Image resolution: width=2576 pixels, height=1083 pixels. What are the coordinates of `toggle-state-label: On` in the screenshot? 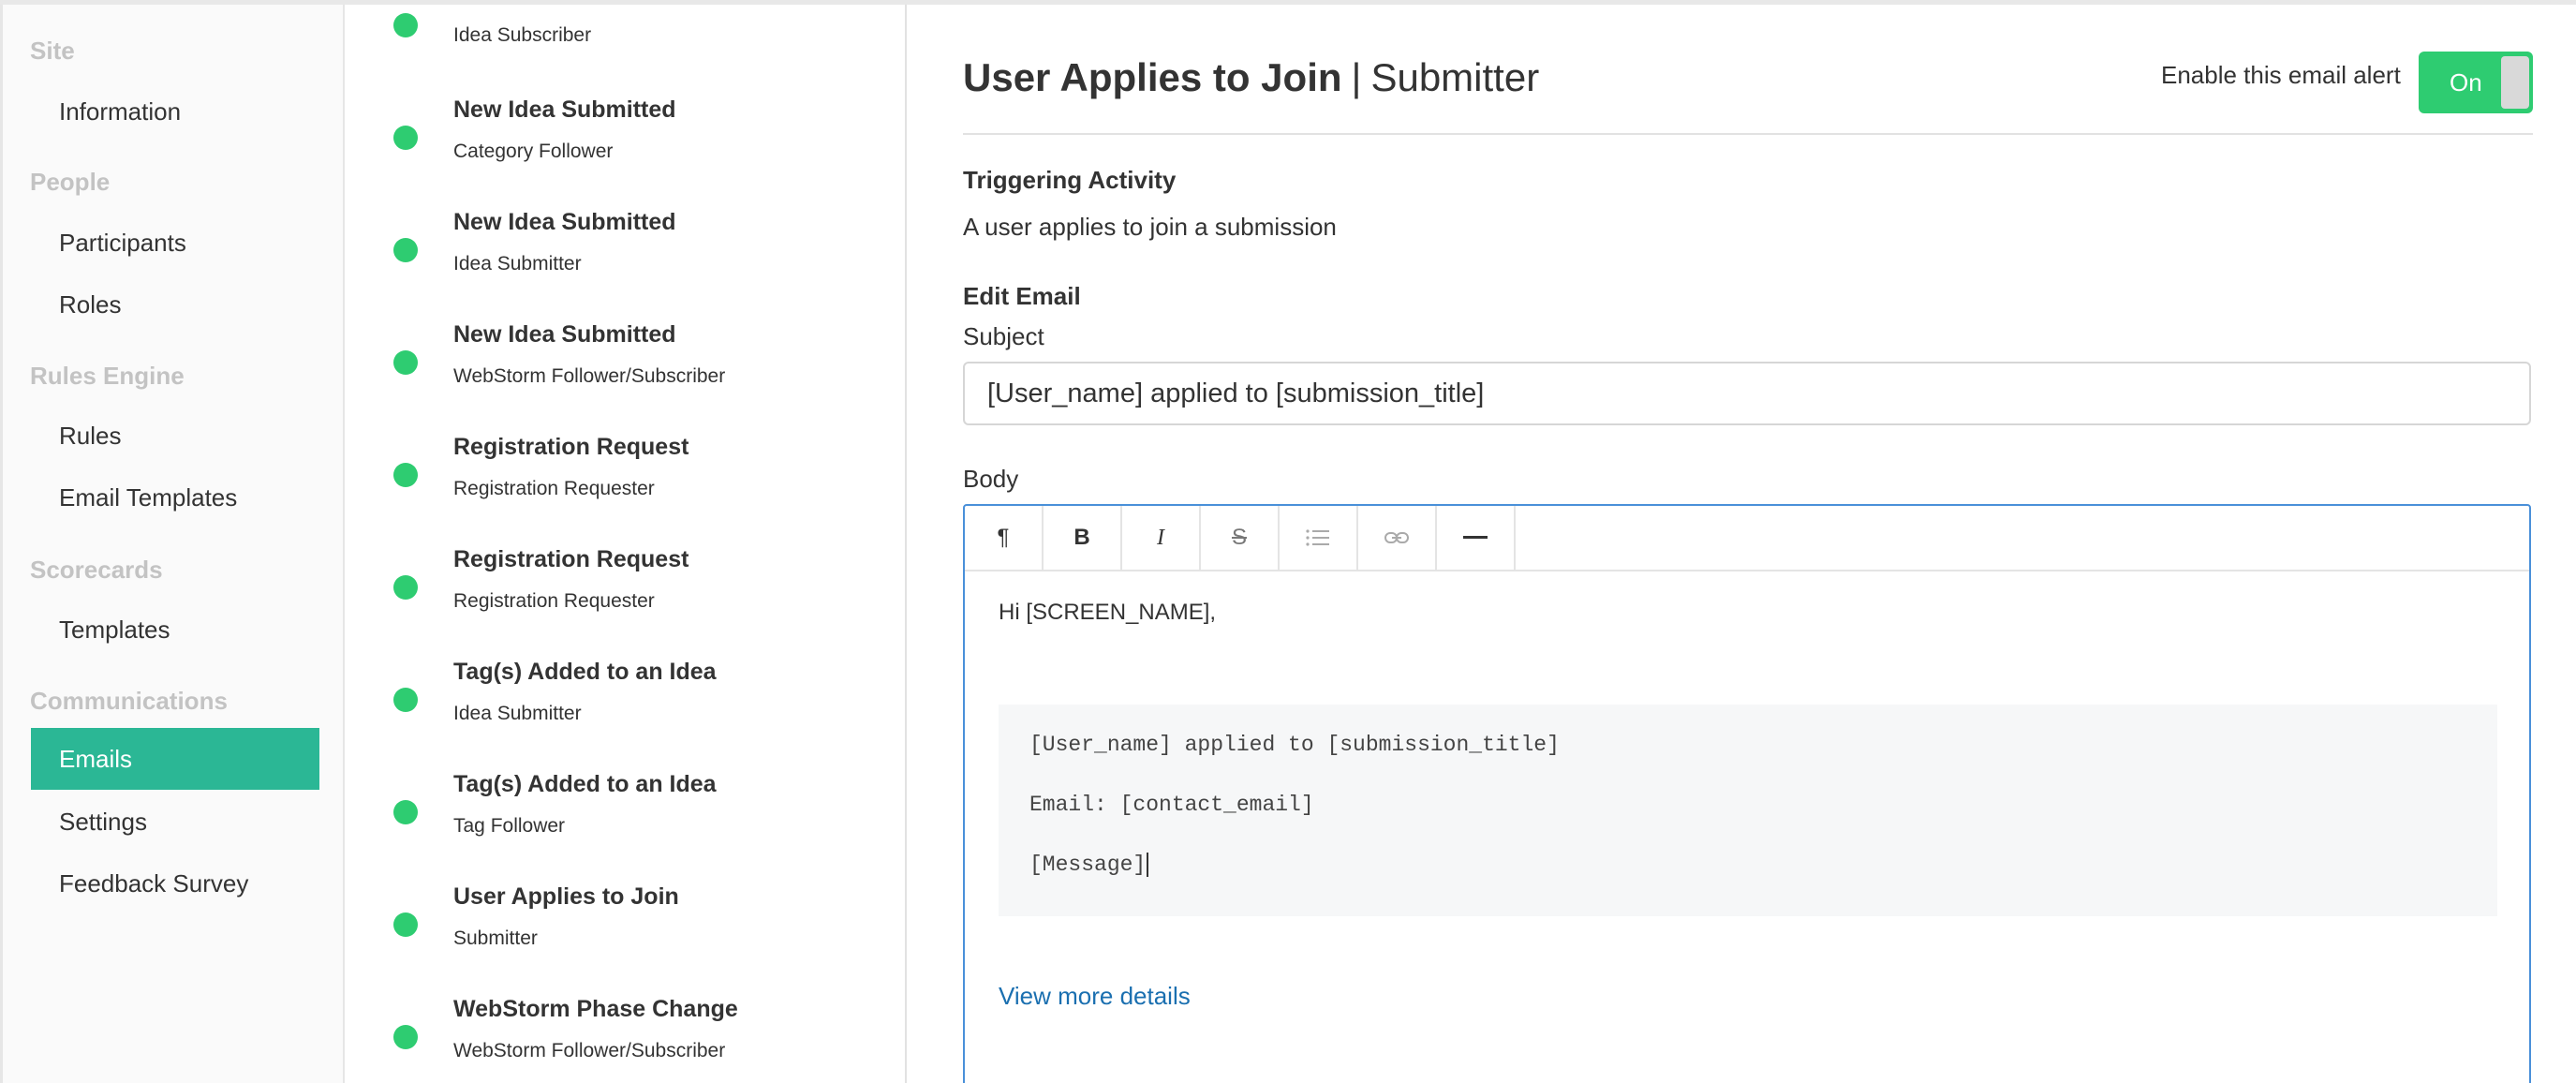 It's located at (2466, 82).